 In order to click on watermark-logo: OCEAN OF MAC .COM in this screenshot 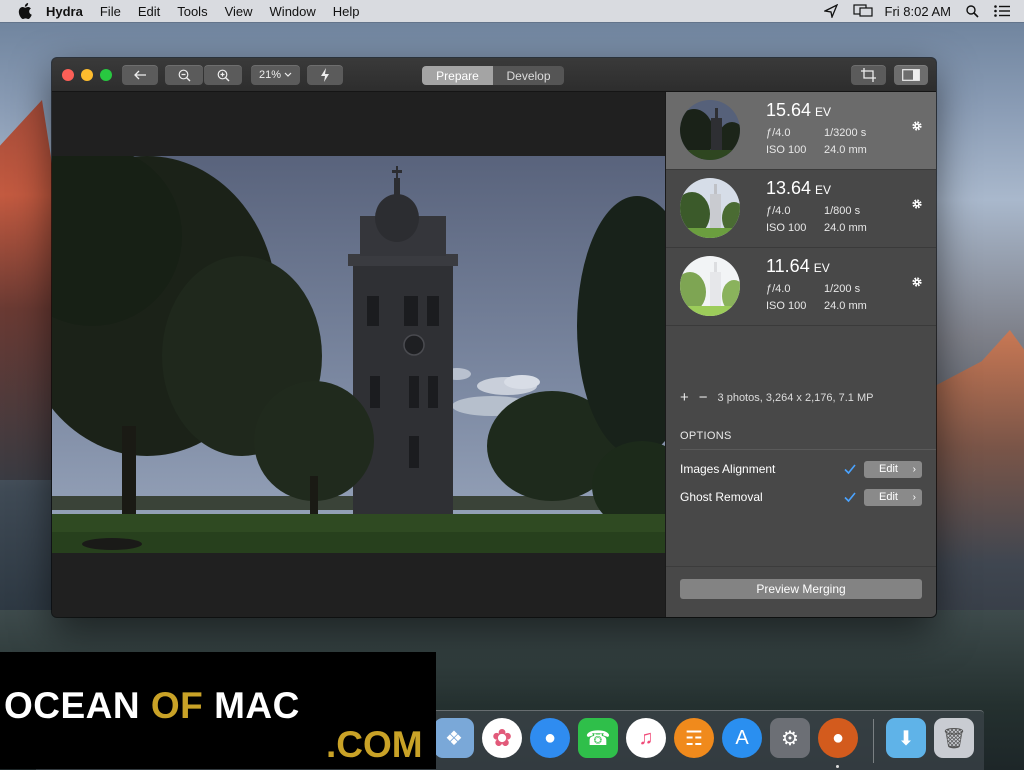, I will do `click(218, 710)`.